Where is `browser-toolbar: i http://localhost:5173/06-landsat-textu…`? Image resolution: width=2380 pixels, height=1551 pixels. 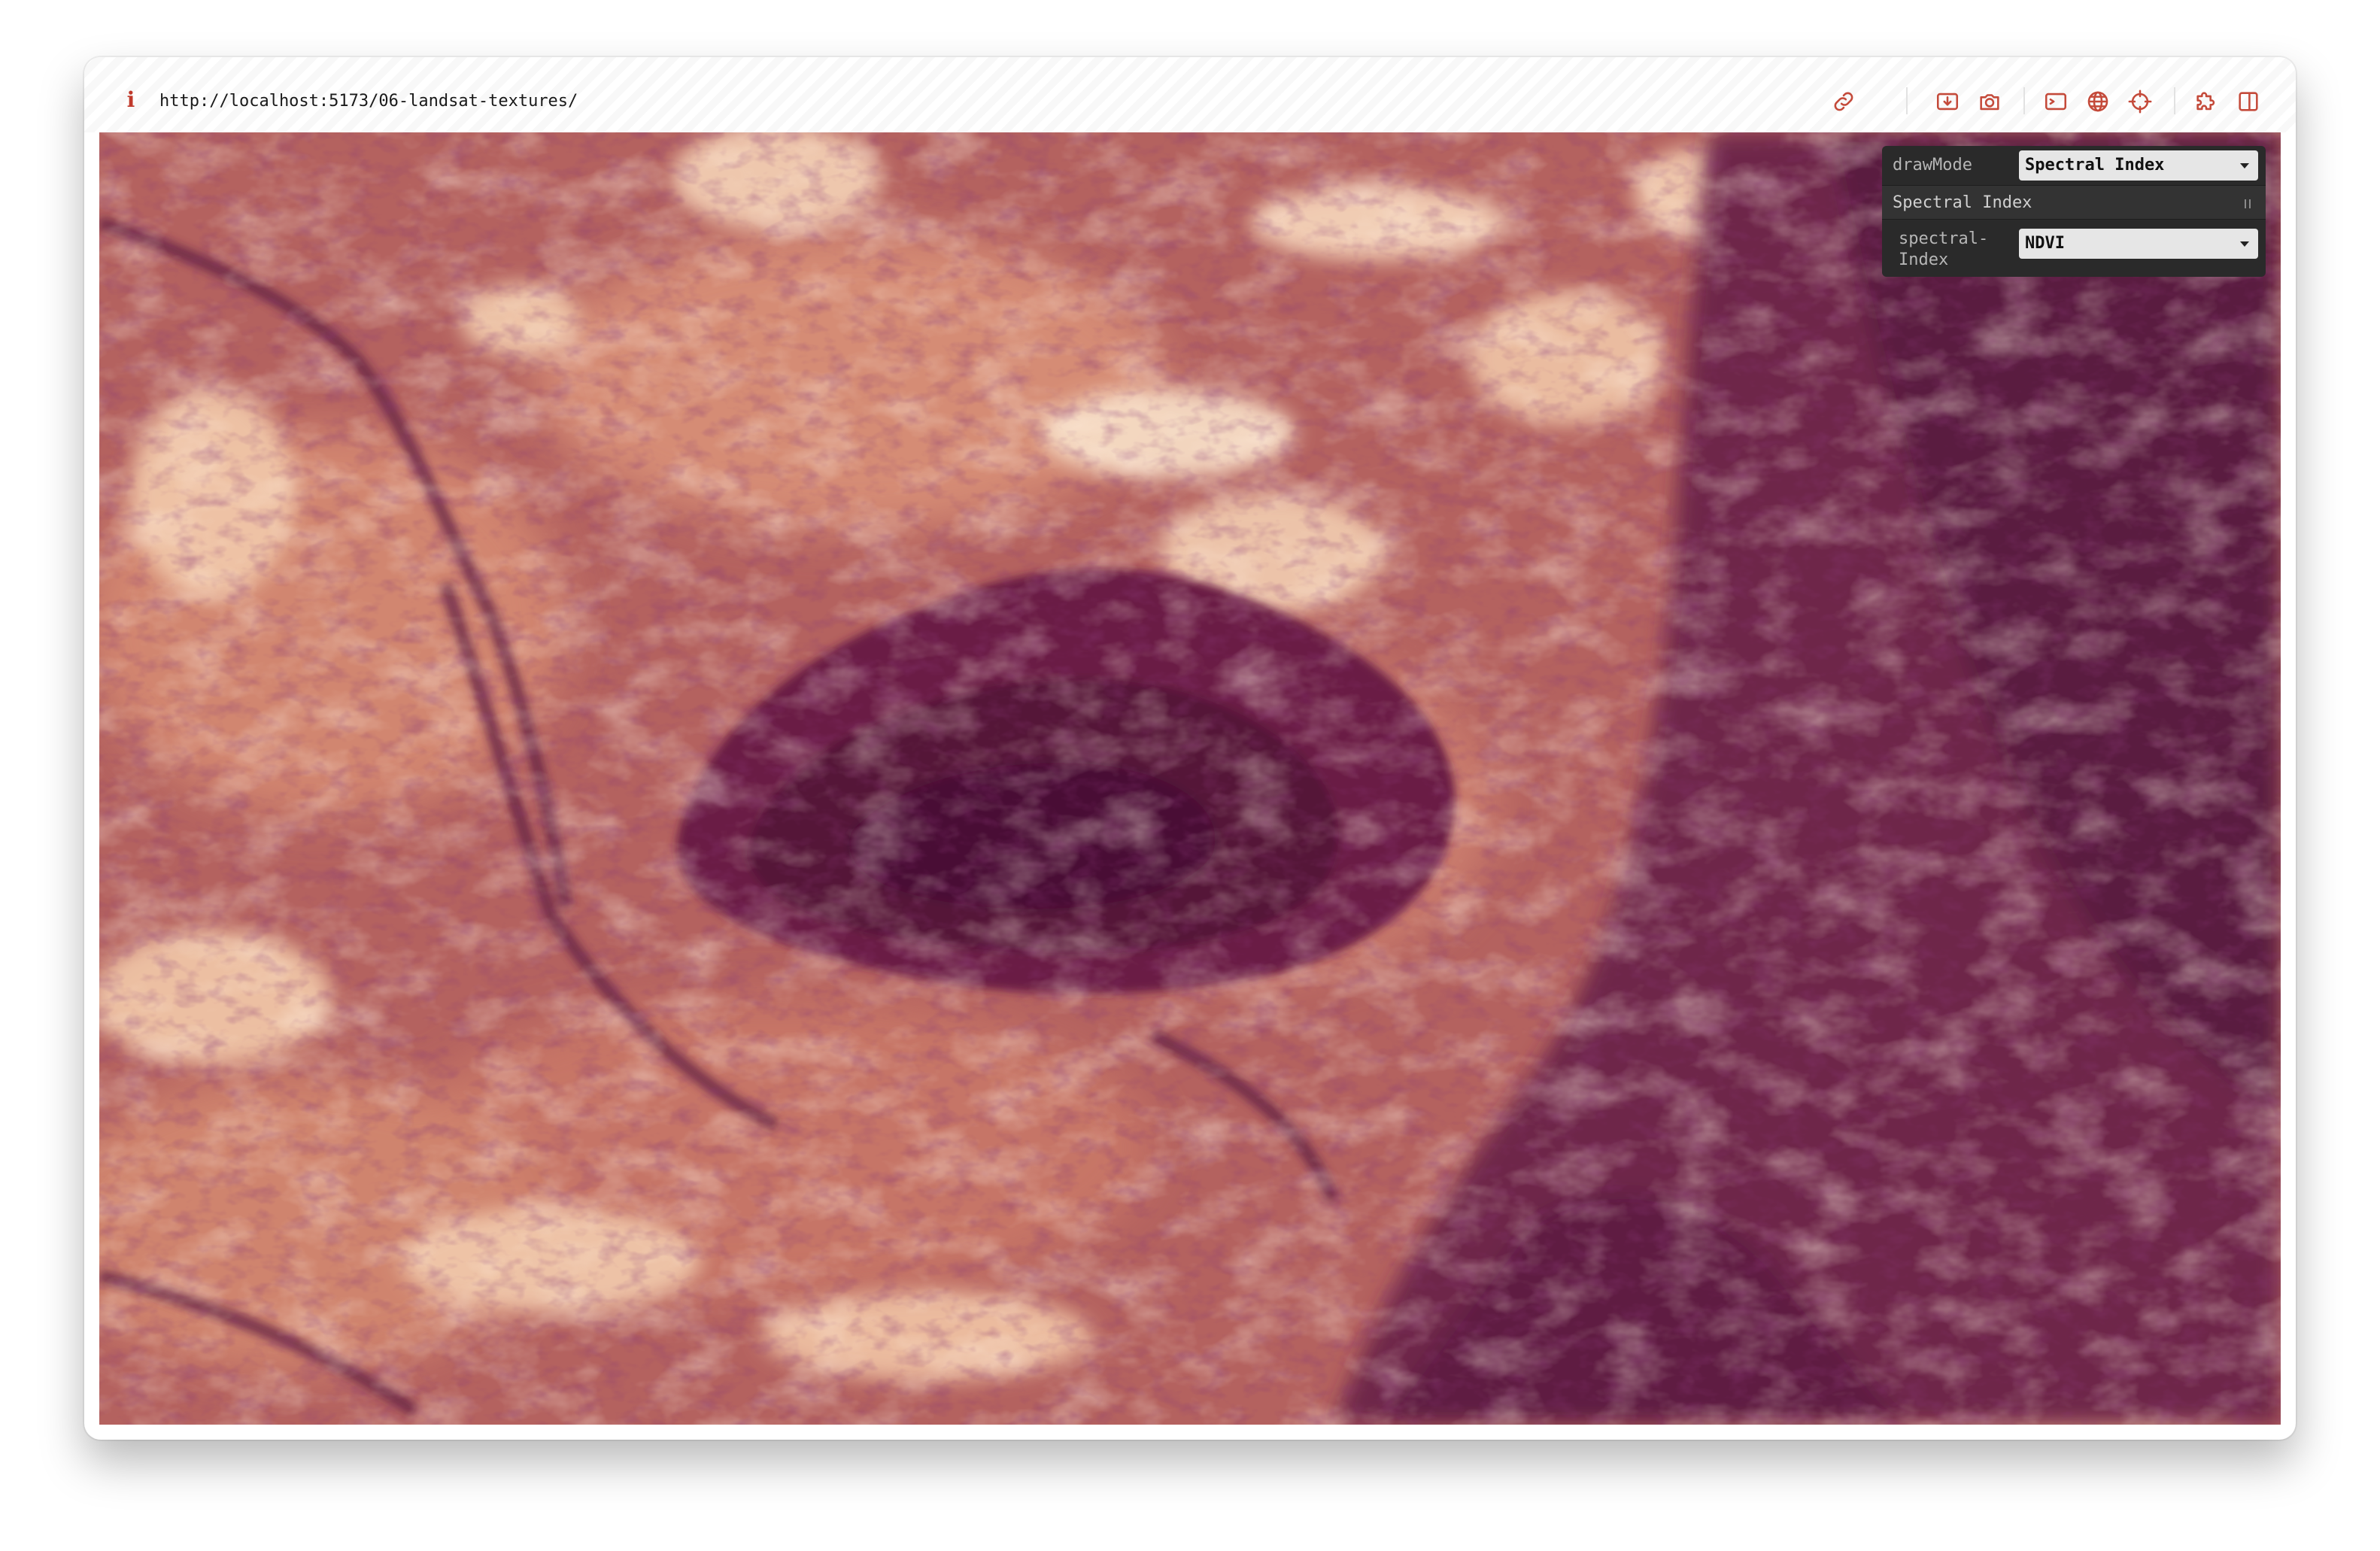
browser-toolbar: i http://localhost:5173/06-landsat-textu… is located at coordinates (1190, 95).